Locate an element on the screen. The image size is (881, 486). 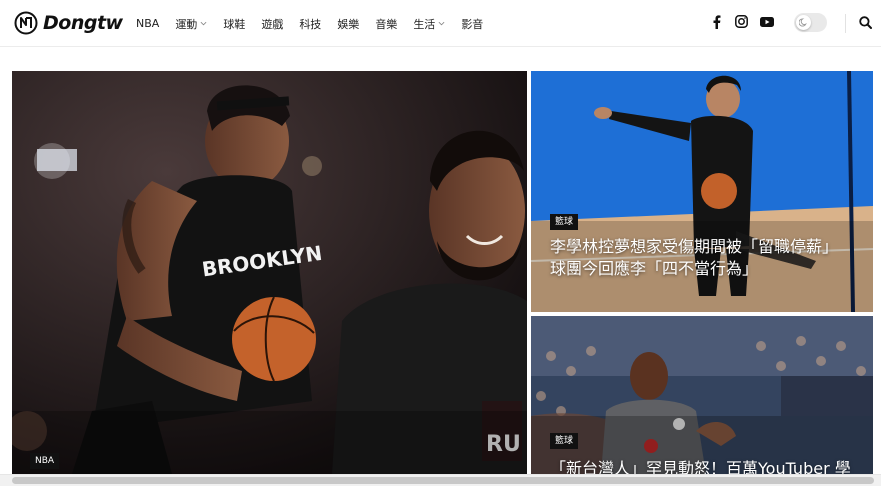
nav-item-sports: 運動 is located at coordinates (191, 24).